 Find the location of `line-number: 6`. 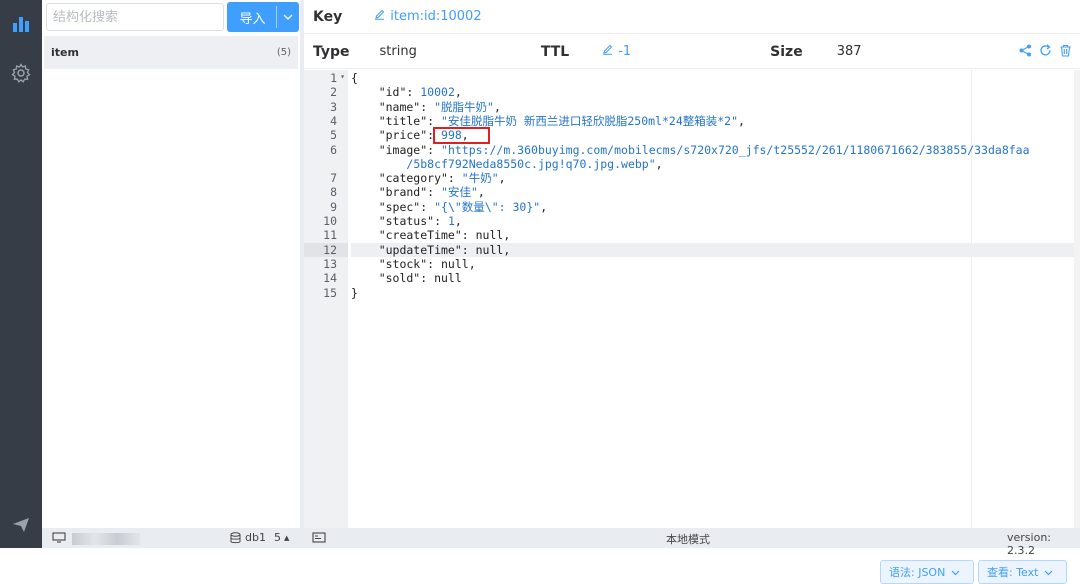

line-number: 6 is located at coordinates (333, 149).